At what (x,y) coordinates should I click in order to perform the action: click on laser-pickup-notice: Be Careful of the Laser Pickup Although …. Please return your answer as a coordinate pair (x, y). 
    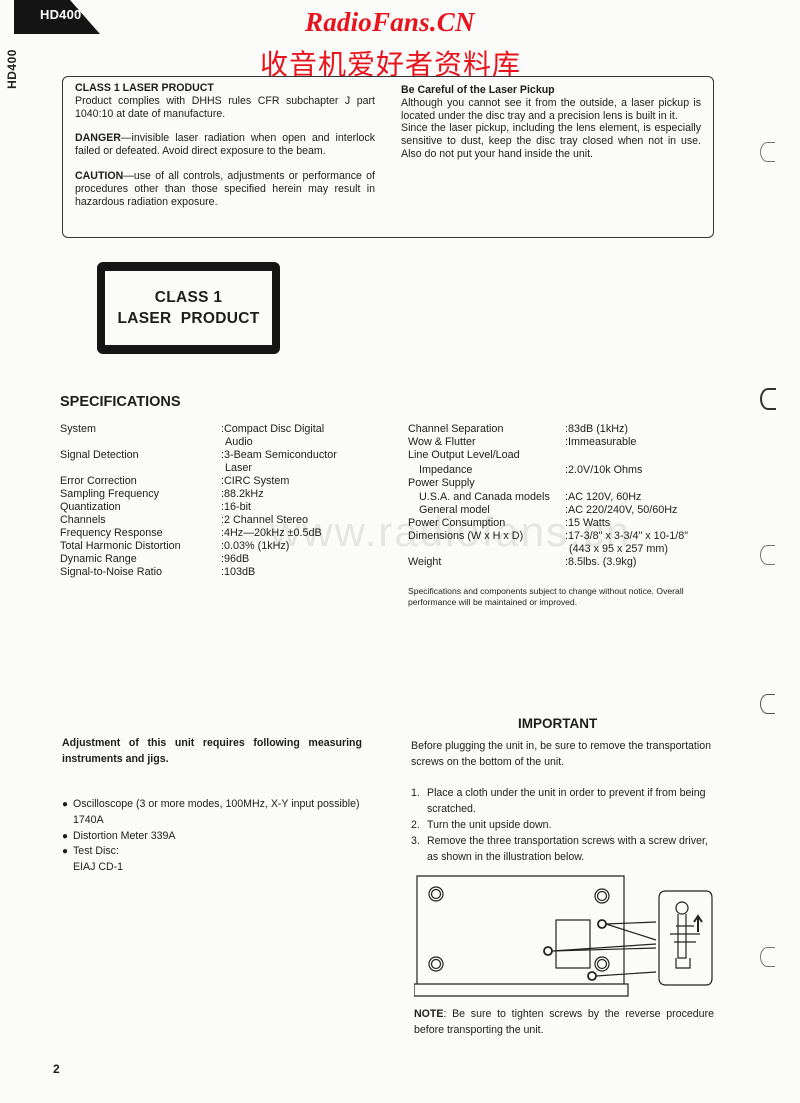
    Looking at the image, I should click on (551, 122).